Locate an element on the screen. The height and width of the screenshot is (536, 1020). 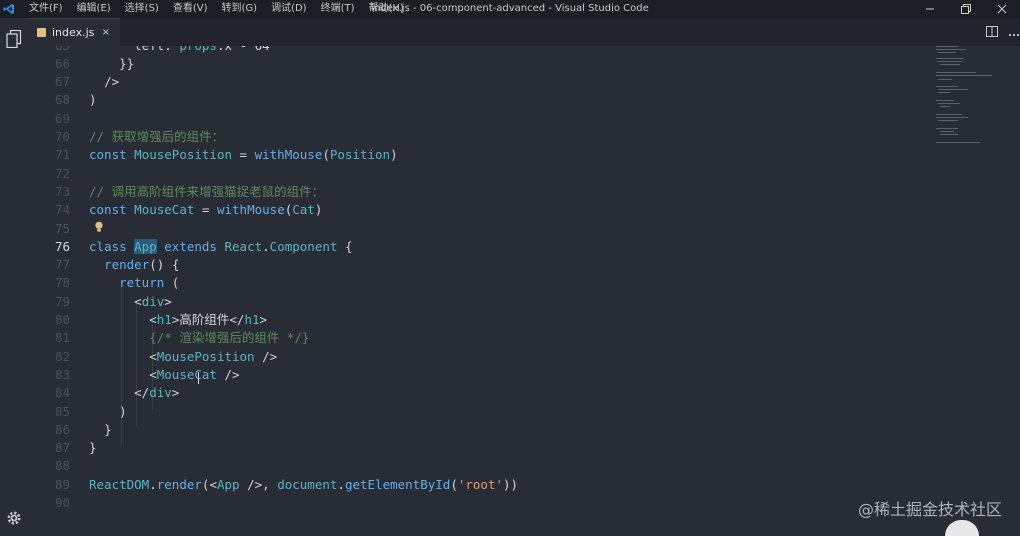
menu-file: 文件(F) is located at coordinates (46, 9).